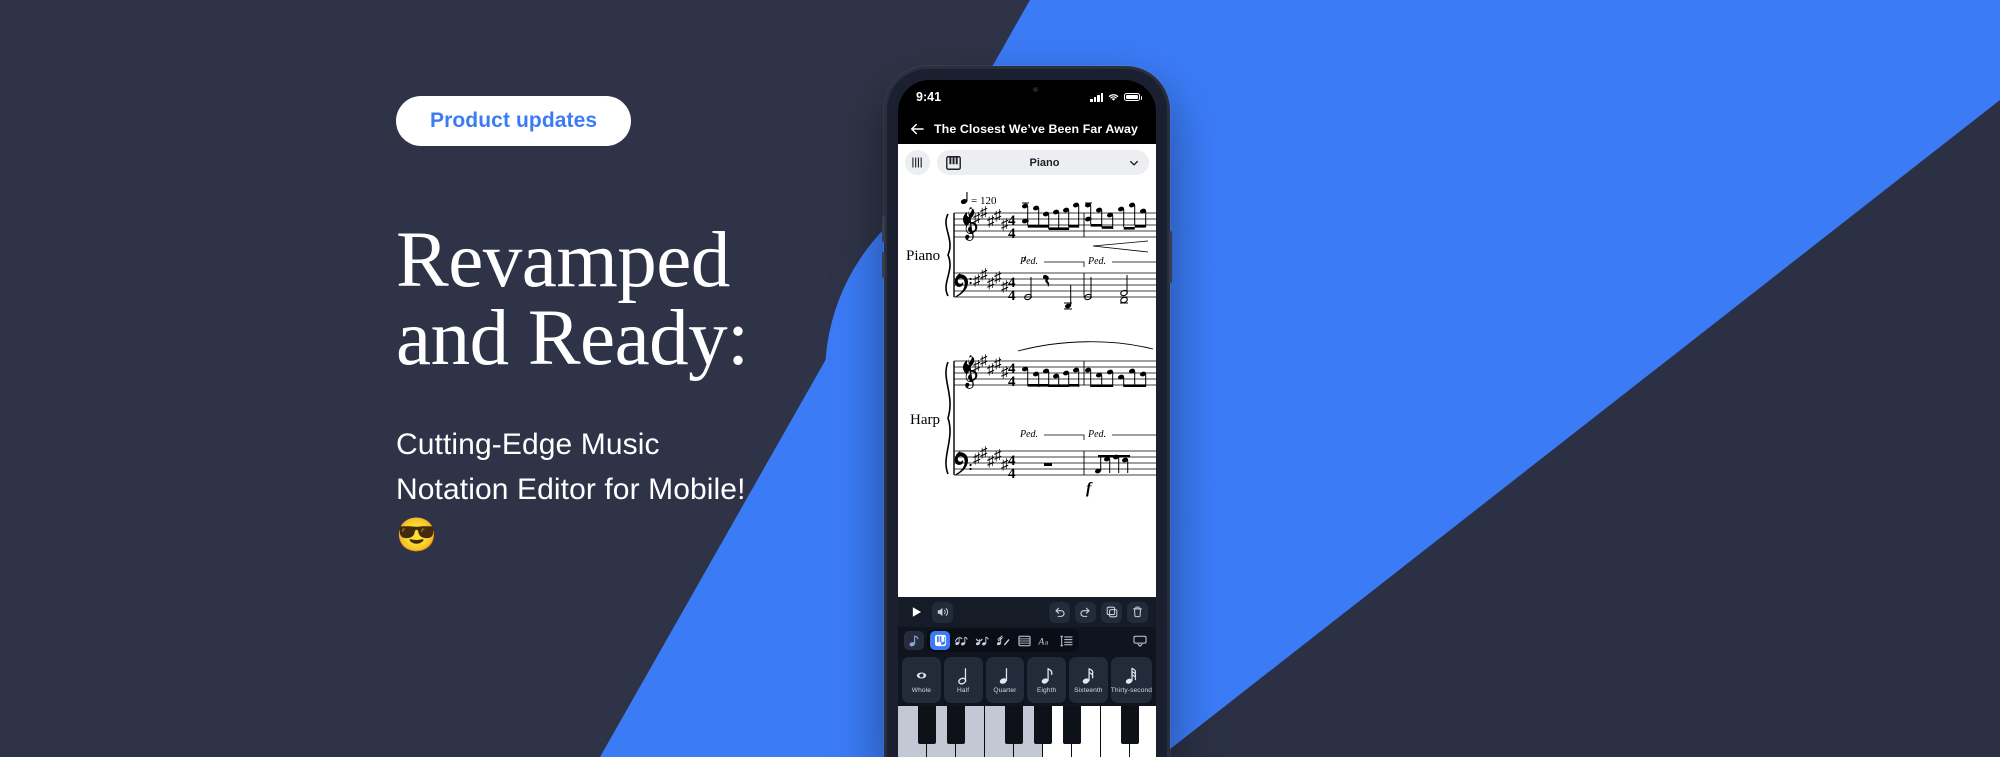  Describe the element at coordinates (1005, 690) in the screenshot. I see `duration-label: Quarter` at that location.